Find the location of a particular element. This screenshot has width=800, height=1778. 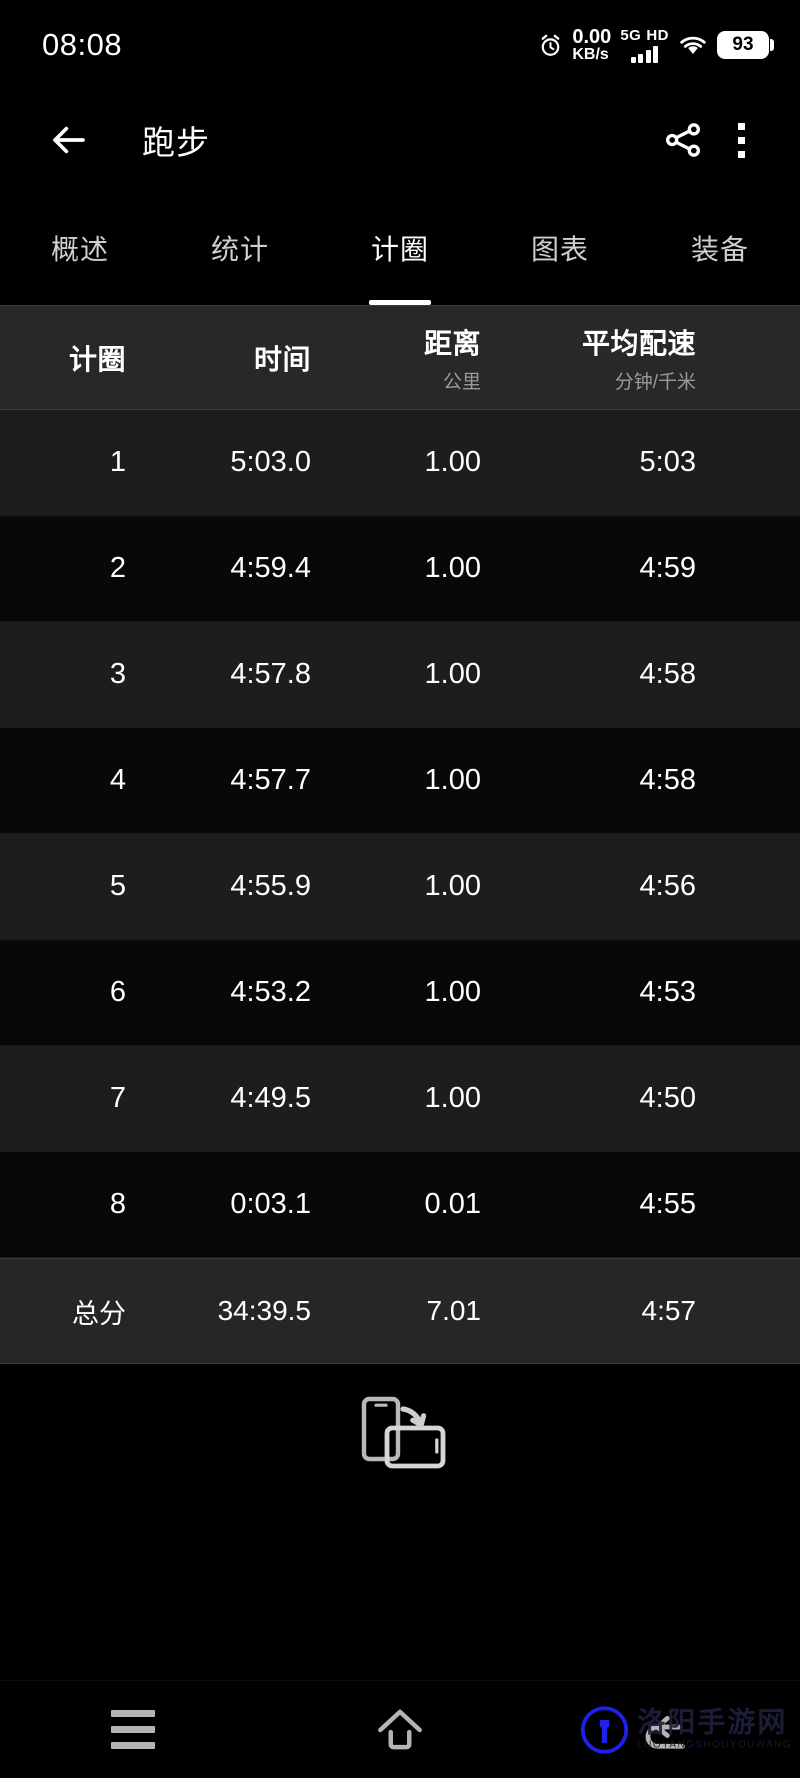

column-header-time: 时间 is located at coordinates (222, 358).